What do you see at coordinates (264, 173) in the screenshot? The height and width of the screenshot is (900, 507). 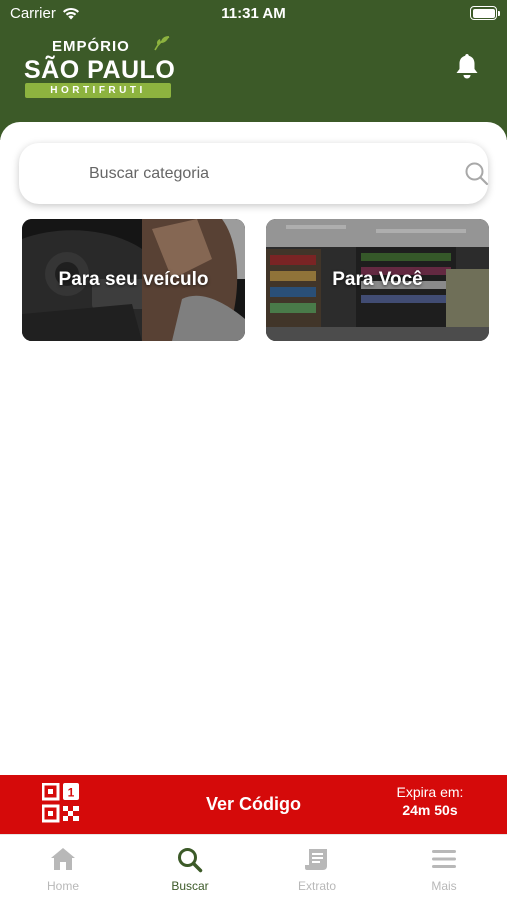 I see `search-input` at bounding box center [264, 173].